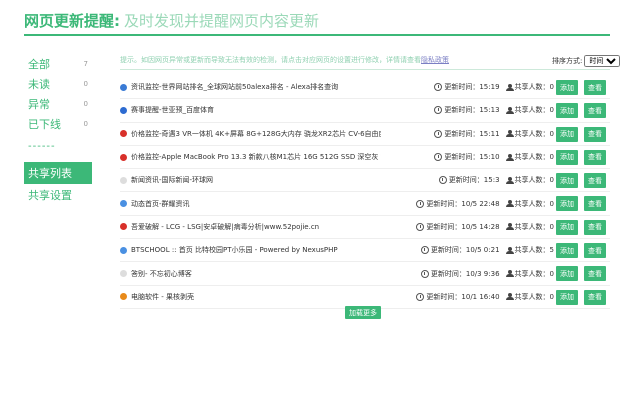 The width and height of the screenshot is (640, 400). What do you see at coordinates (363, 312) in the screenshot?
I see `load-more-button: 加载更多` at bounding box center [363, 312].